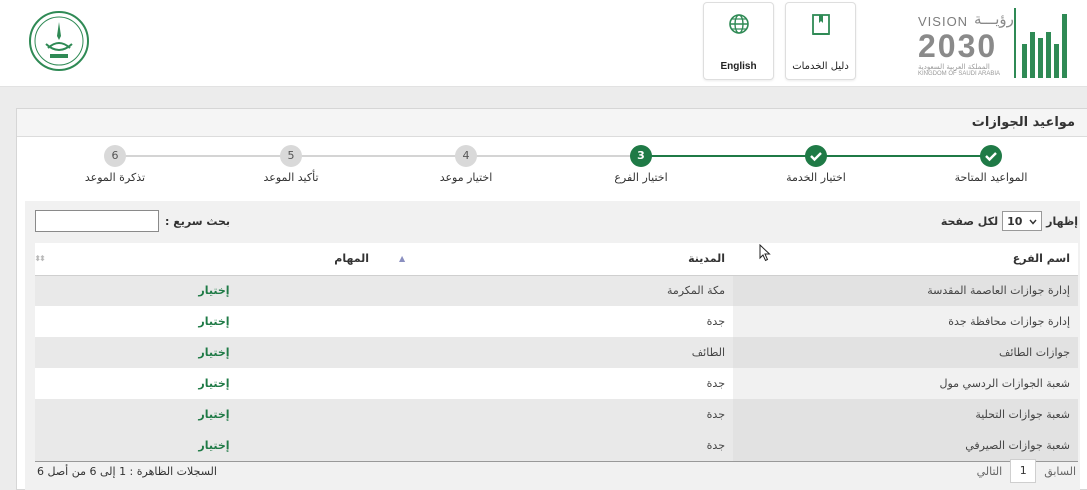 The height and width of the screenshot is (490, 1087). I want to click on vision-title-arabic: رؤيـــة, so click(994, 19).